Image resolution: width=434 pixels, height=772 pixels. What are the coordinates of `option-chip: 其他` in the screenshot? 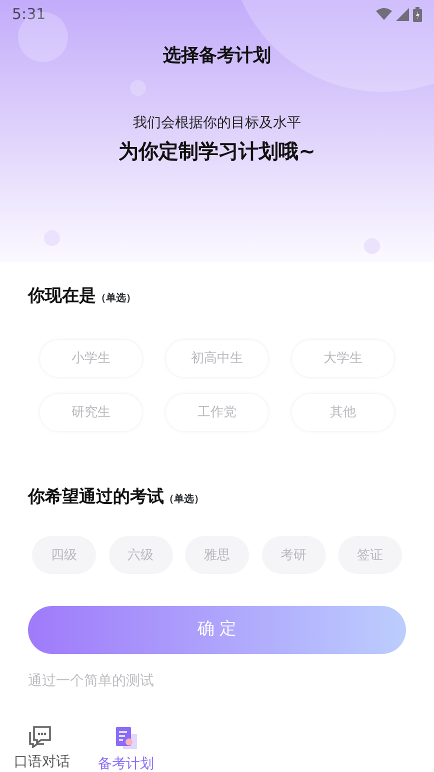 It's located at (343, 412).